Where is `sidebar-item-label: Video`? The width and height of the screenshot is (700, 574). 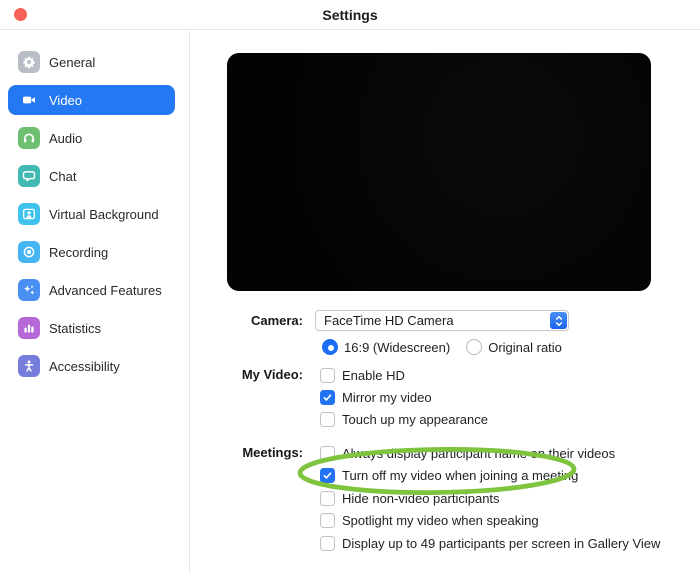 sidebar-item-label: Video is located at coordinates (66, 100).